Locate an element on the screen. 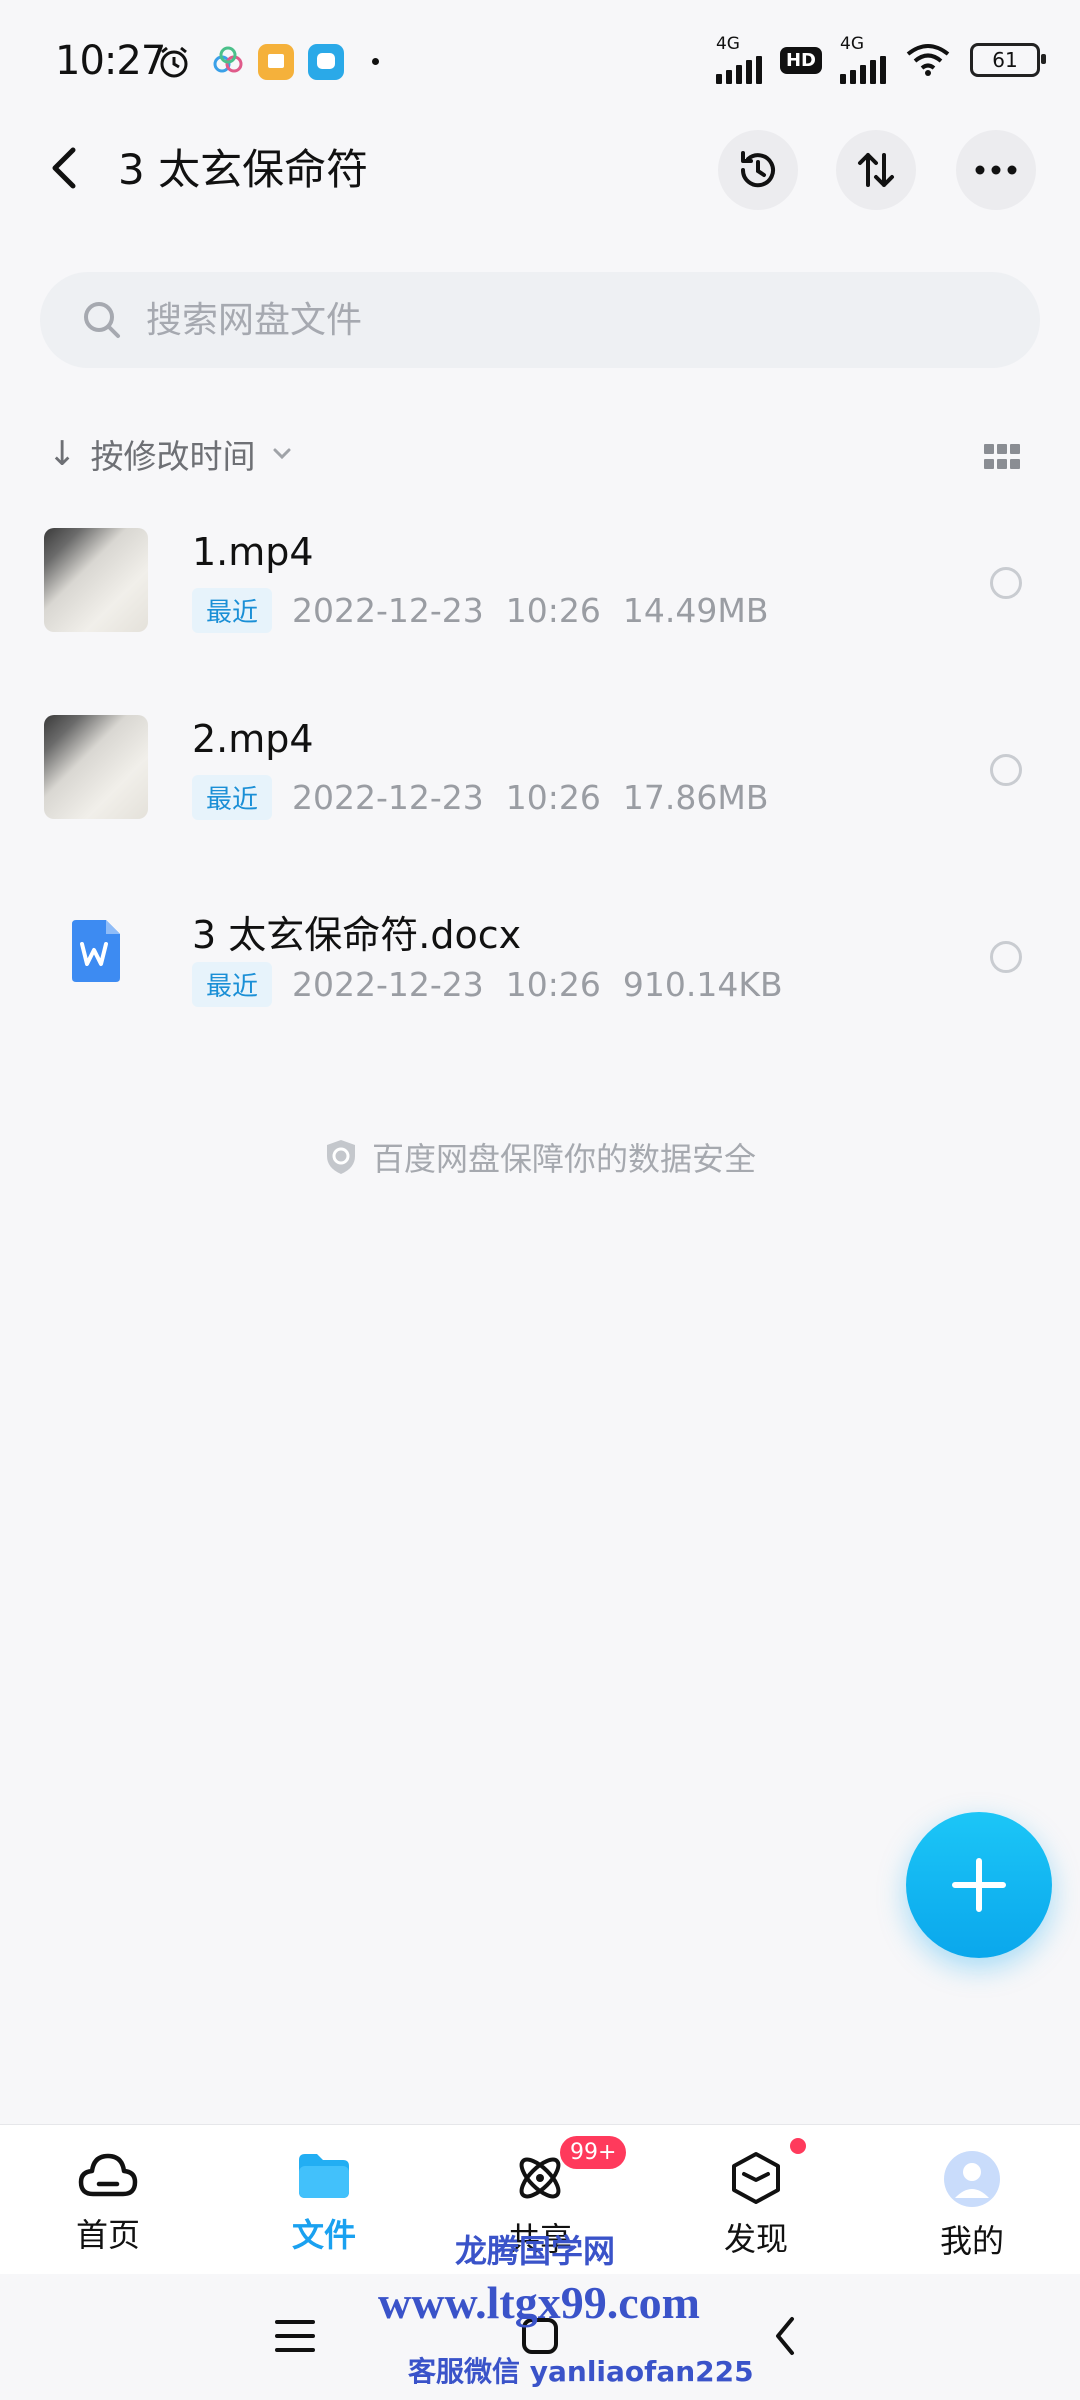 The width and height of the screenshot is (1080, 2400). plus-icon is located at coordinates (979, 1885).